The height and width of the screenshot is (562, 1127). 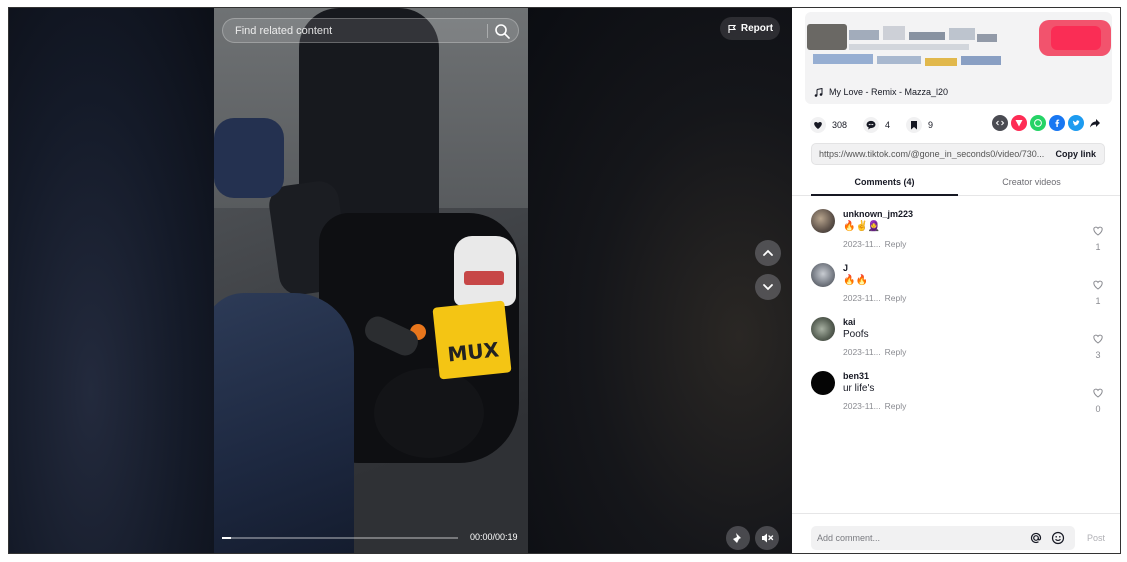 I want to click on video-time: 00:00/00:19, so click(x=494, y=537).